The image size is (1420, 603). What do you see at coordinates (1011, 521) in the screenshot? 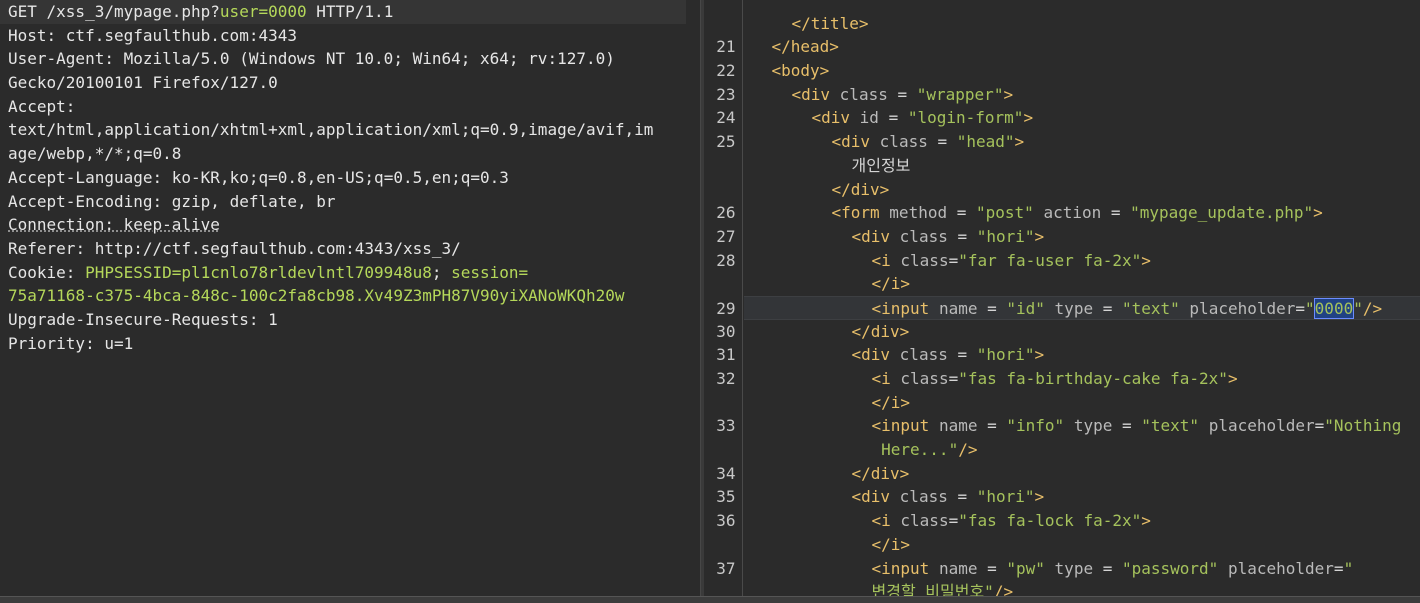
I see `code-text: <i class="fas fa-lock fa-2x">` at bounding box center [1011, 521].